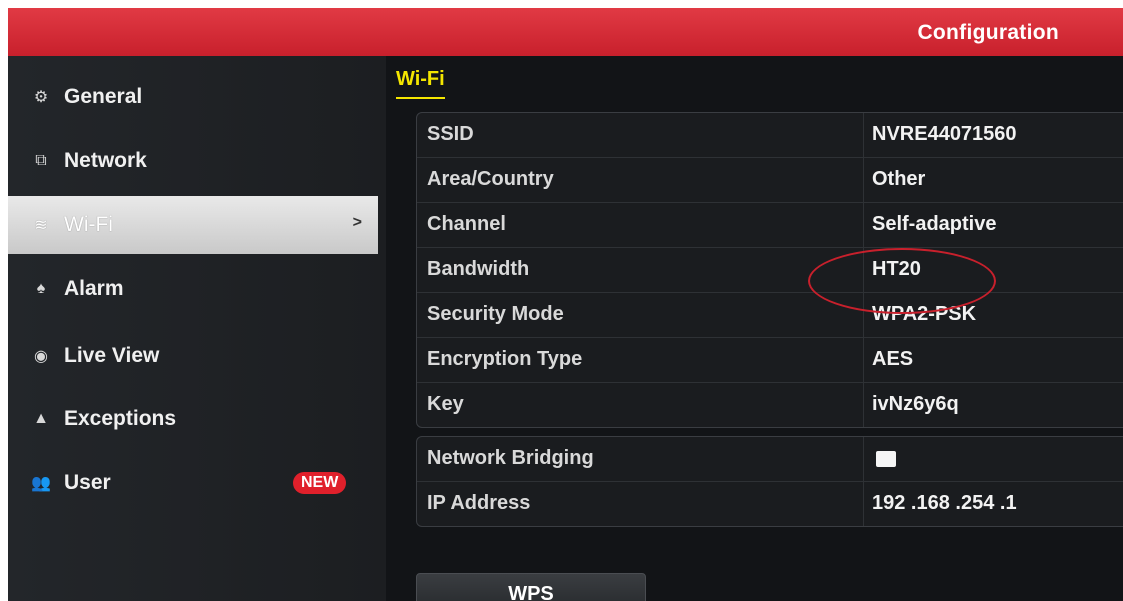 This screenshot has height=601, width=1123. Describe the element at coordinates (112, 355) in the screenshot. I see `sidebar-item-label: Live View` at that location.